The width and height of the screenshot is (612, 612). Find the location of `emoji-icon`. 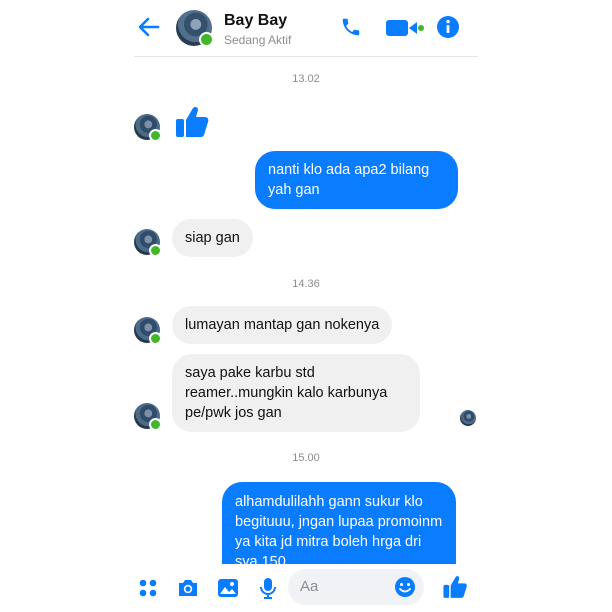

emoji-icon is located at coordinates (405, 587).